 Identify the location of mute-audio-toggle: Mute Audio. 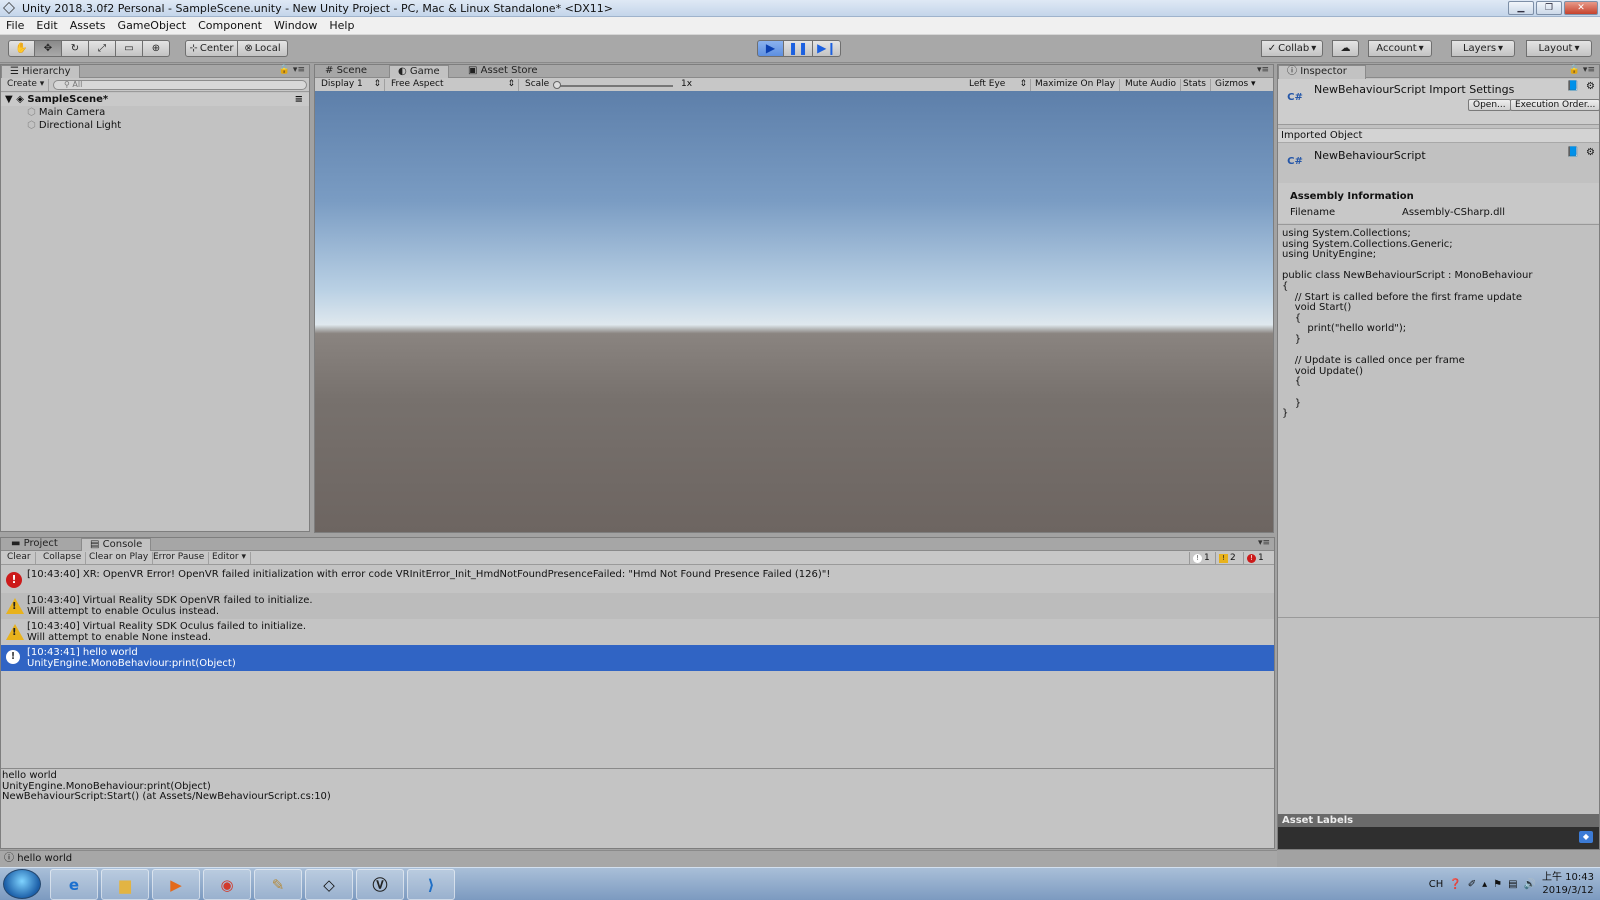
(1151, 85).